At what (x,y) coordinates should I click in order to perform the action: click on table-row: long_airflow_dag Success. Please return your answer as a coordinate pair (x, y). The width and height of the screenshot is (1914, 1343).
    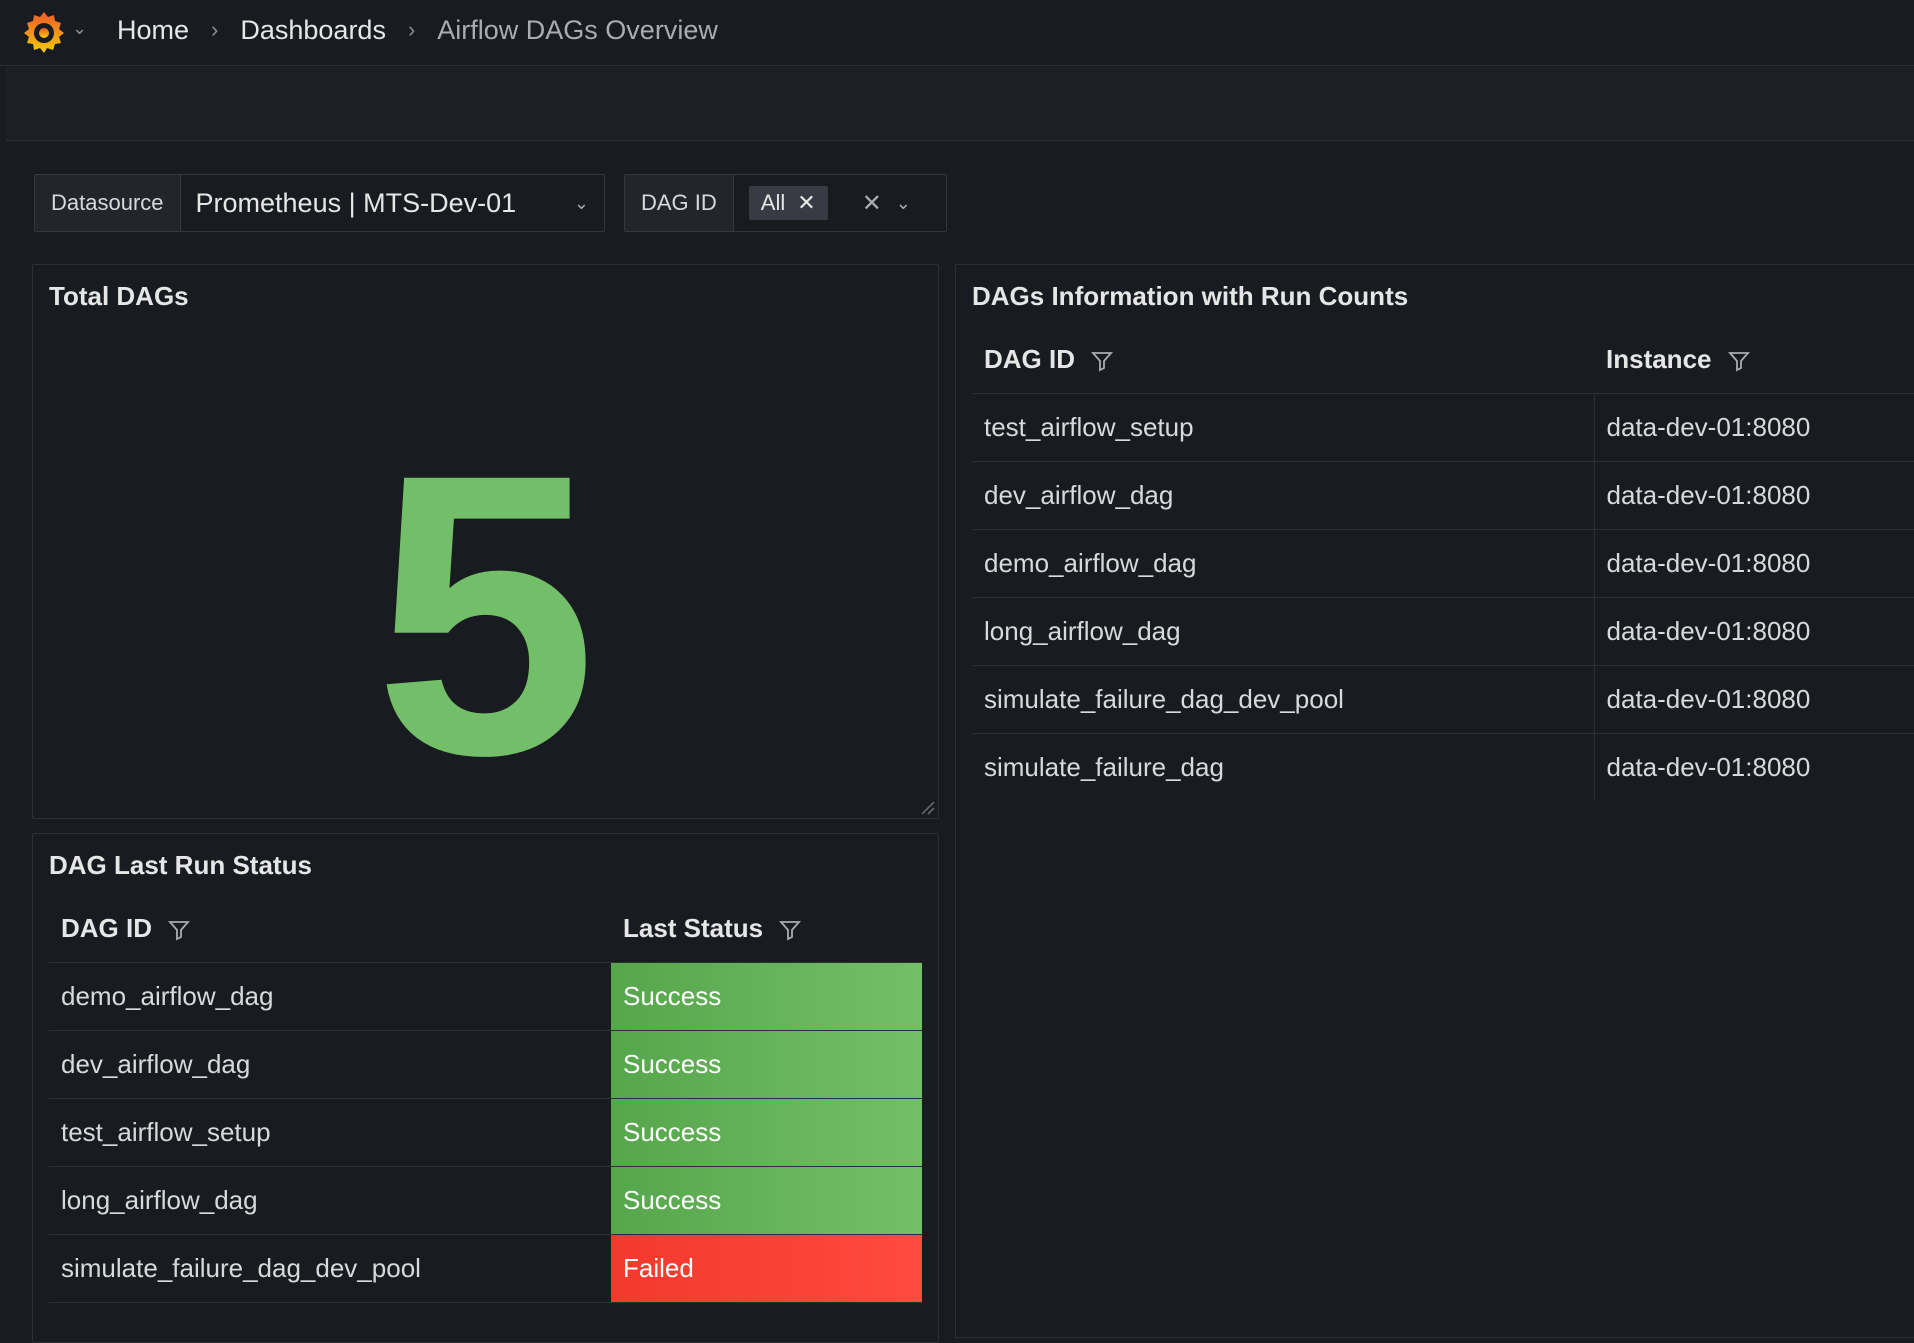
    Looking at the image, I should click on (485, 1200).